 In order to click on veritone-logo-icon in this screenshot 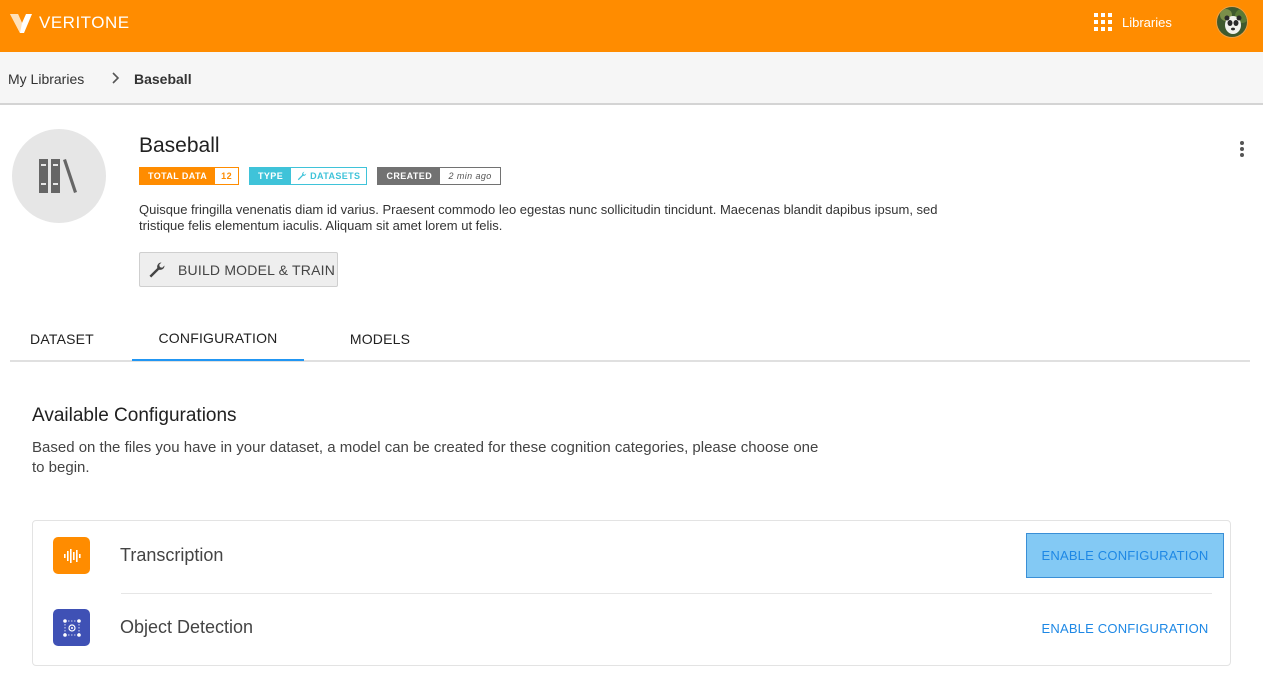, I will do `click(21, 23)`.